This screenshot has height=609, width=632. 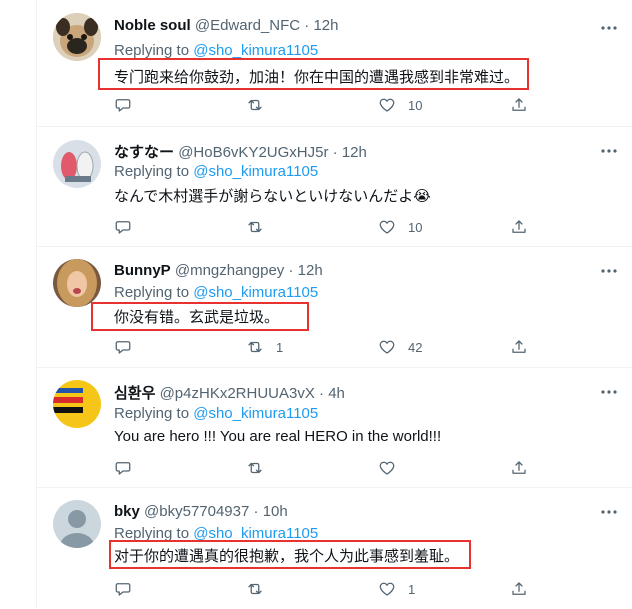 What do you see at coordinates (196, 511) in the screenshot?
I see `user-handle: @bky57704937` at bounding box center [196, 511].